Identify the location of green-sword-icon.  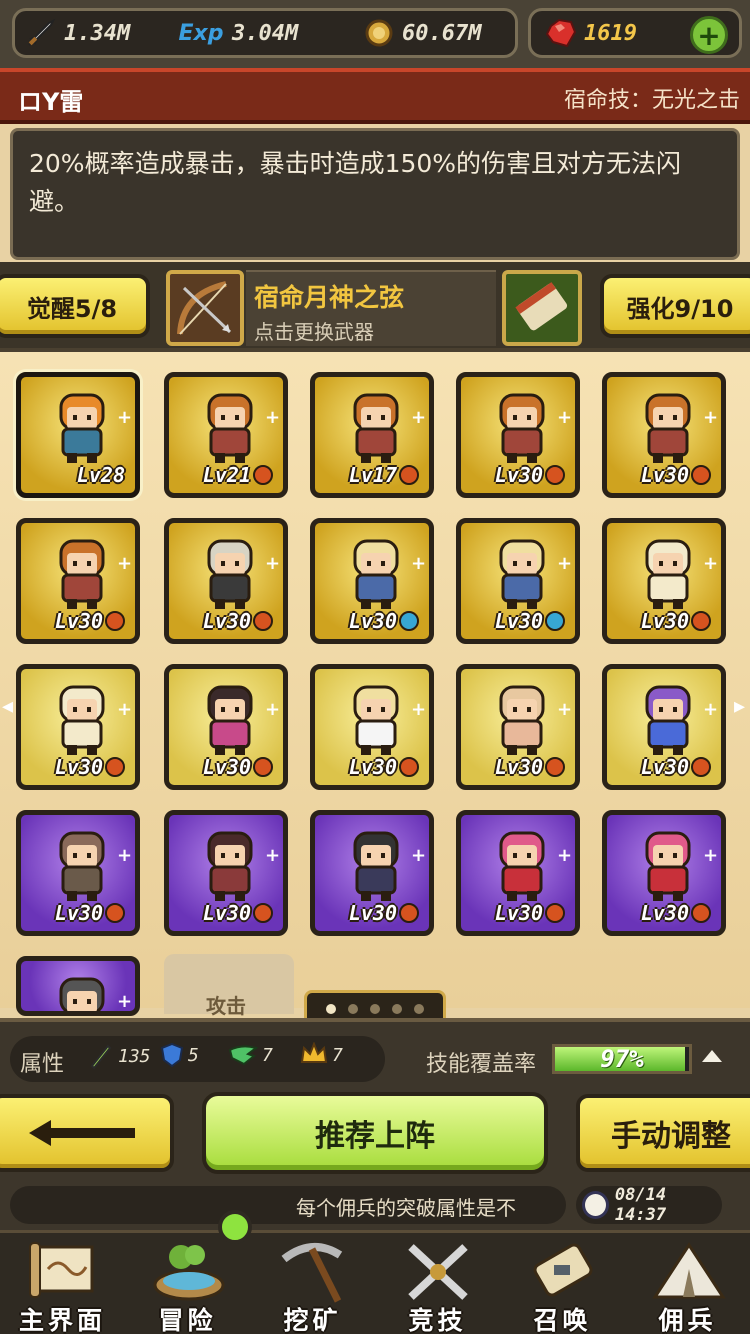
(101, 1057).